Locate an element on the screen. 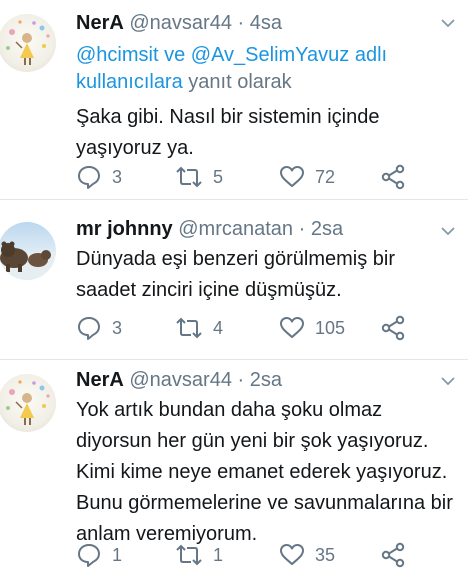 The image size is (468, 569). like-count: 105 is located at coordinates (330, 327).